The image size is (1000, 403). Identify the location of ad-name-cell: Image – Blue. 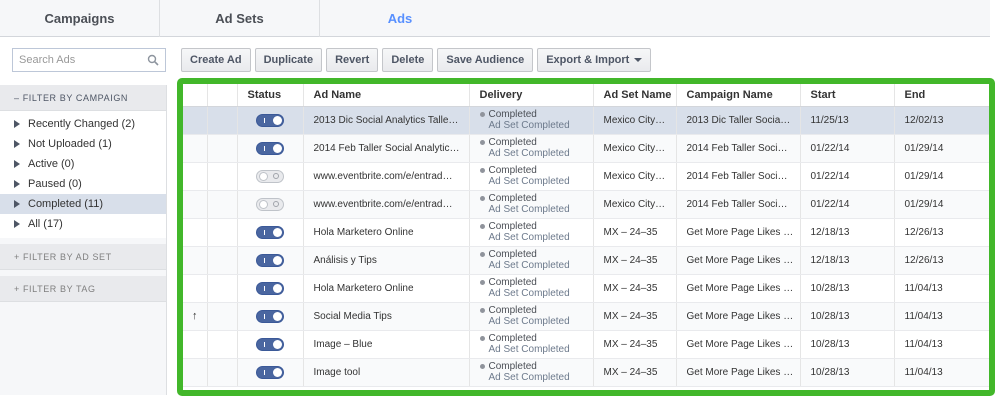
(386, 344).